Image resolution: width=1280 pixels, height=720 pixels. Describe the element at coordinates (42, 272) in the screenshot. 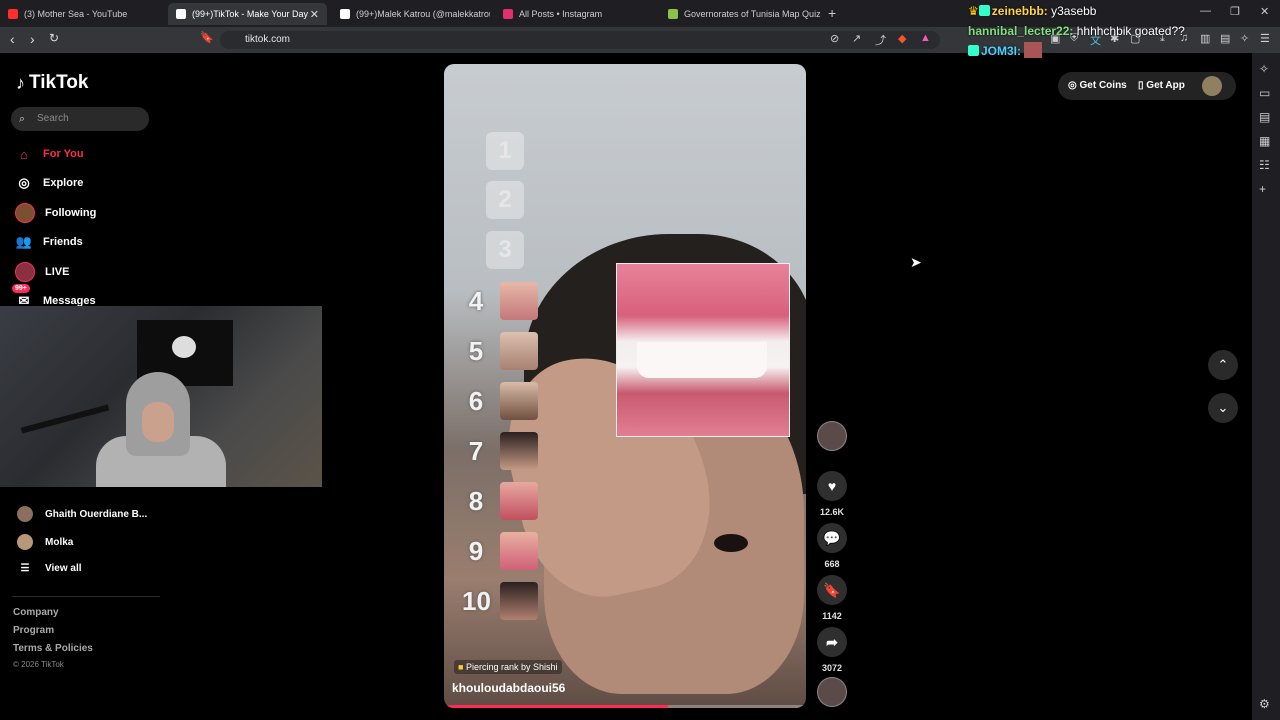

I see `sidebar-item-live: LIVE` at that location.